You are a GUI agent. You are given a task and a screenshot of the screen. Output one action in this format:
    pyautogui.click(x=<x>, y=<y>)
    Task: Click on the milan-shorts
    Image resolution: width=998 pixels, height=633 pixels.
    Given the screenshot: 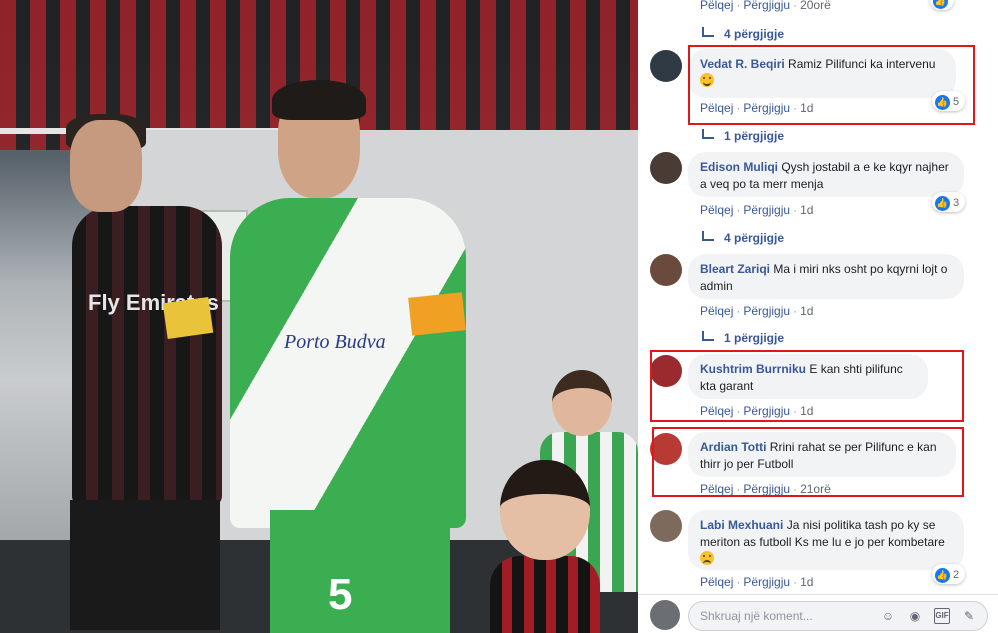 What is the action you would take?
    pyautogui.click(x=145, y=565)
    